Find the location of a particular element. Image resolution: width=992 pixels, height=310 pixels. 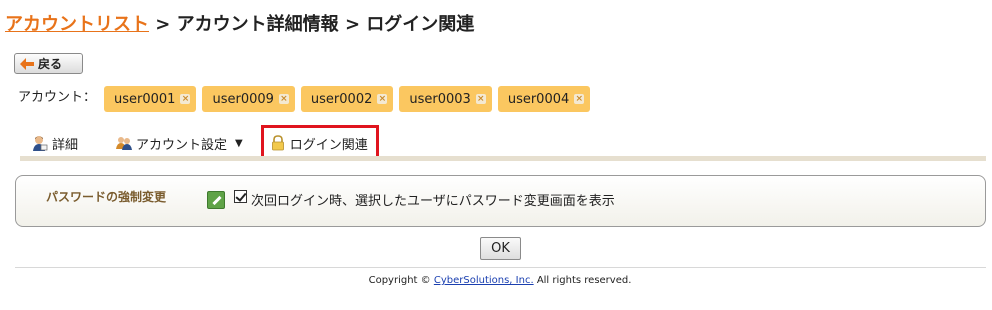

edit-icon is located at coordinates (216, 200).